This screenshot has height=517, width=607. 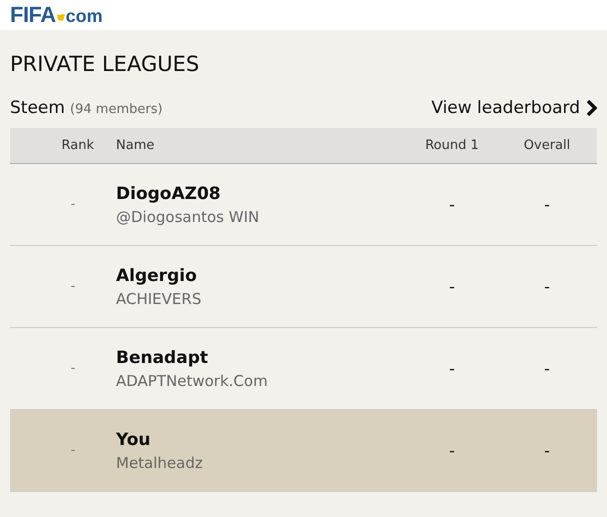 I want to click on chevron-right-icon, so click(x=591, y=108).